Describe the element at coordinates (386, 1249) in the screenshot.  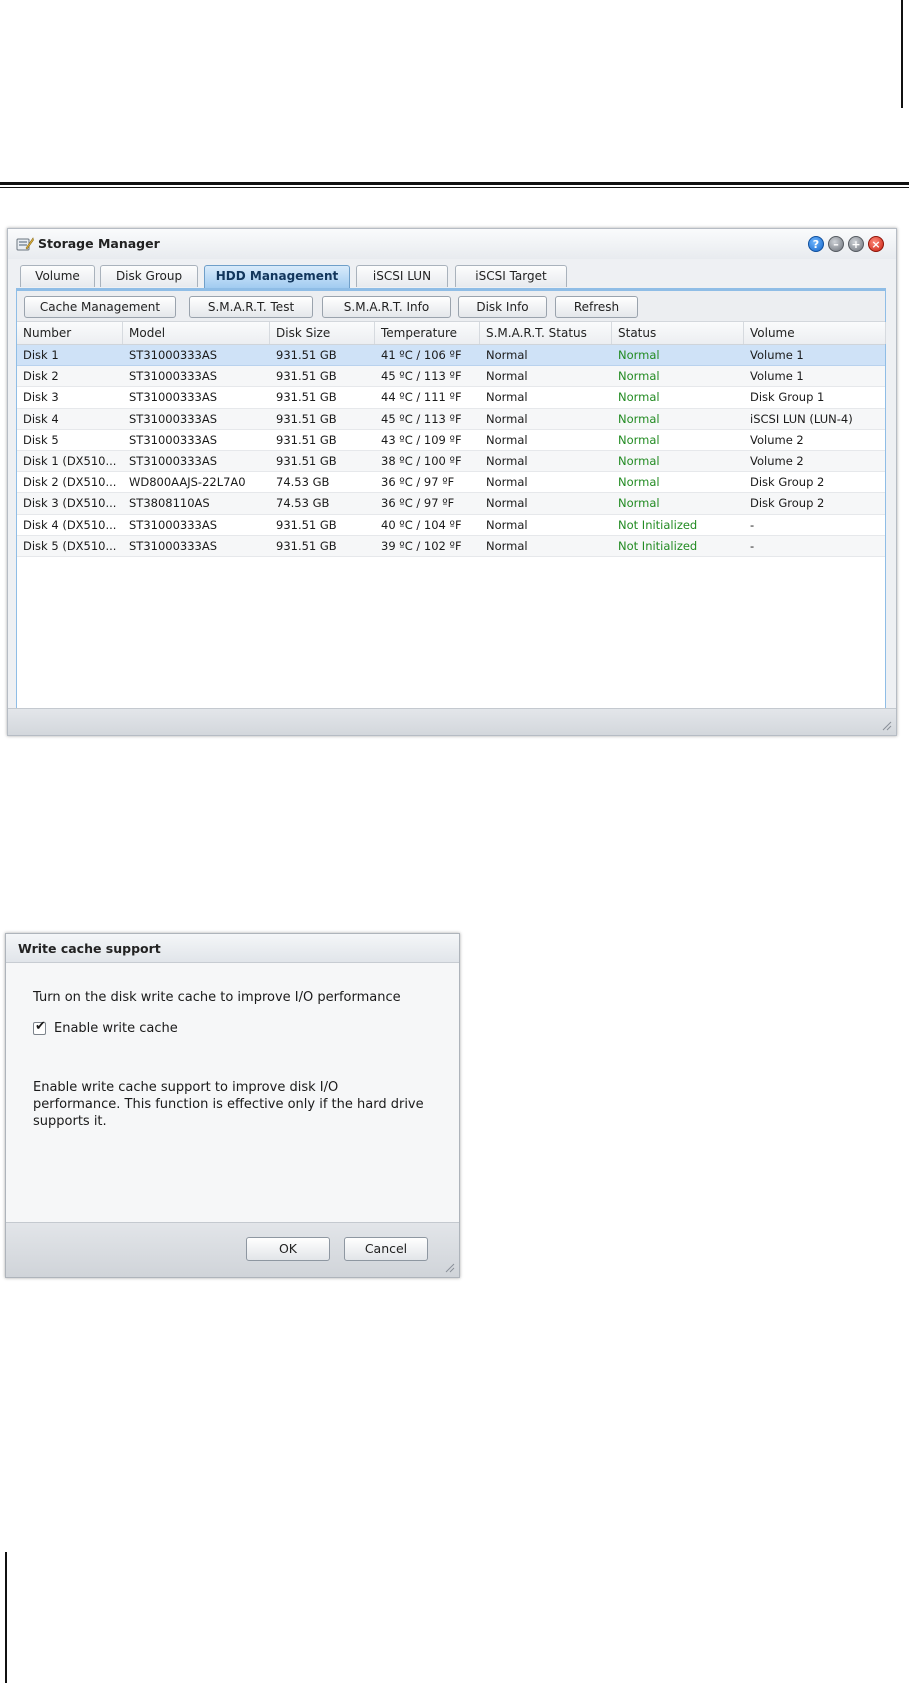
I see `cancel-button: Cancel` at that location.